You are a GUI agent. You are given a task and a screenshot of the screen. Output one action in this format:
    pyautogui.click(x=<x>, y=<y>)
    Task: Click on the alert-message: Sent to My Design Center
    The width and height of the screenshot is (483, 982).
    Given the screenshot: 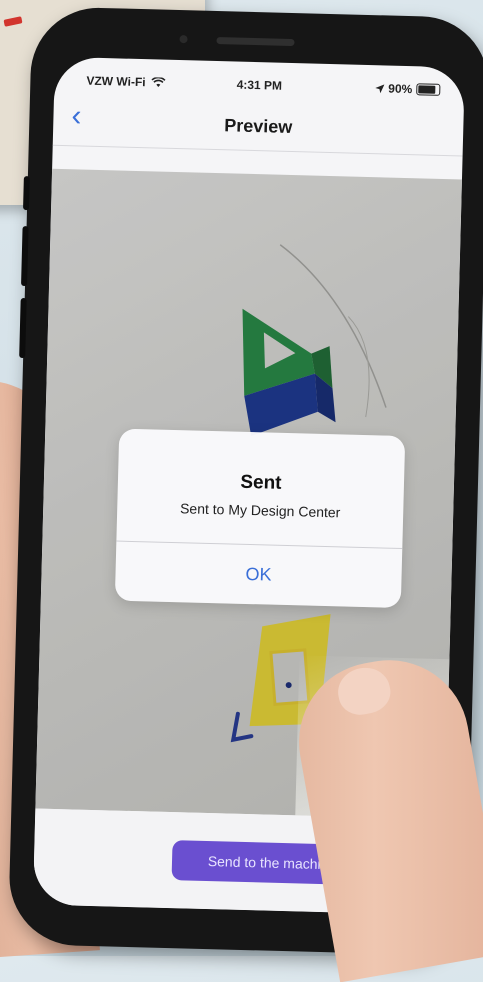 What is the action you would take?
    pyautogui.click(x=260, y=510)
    